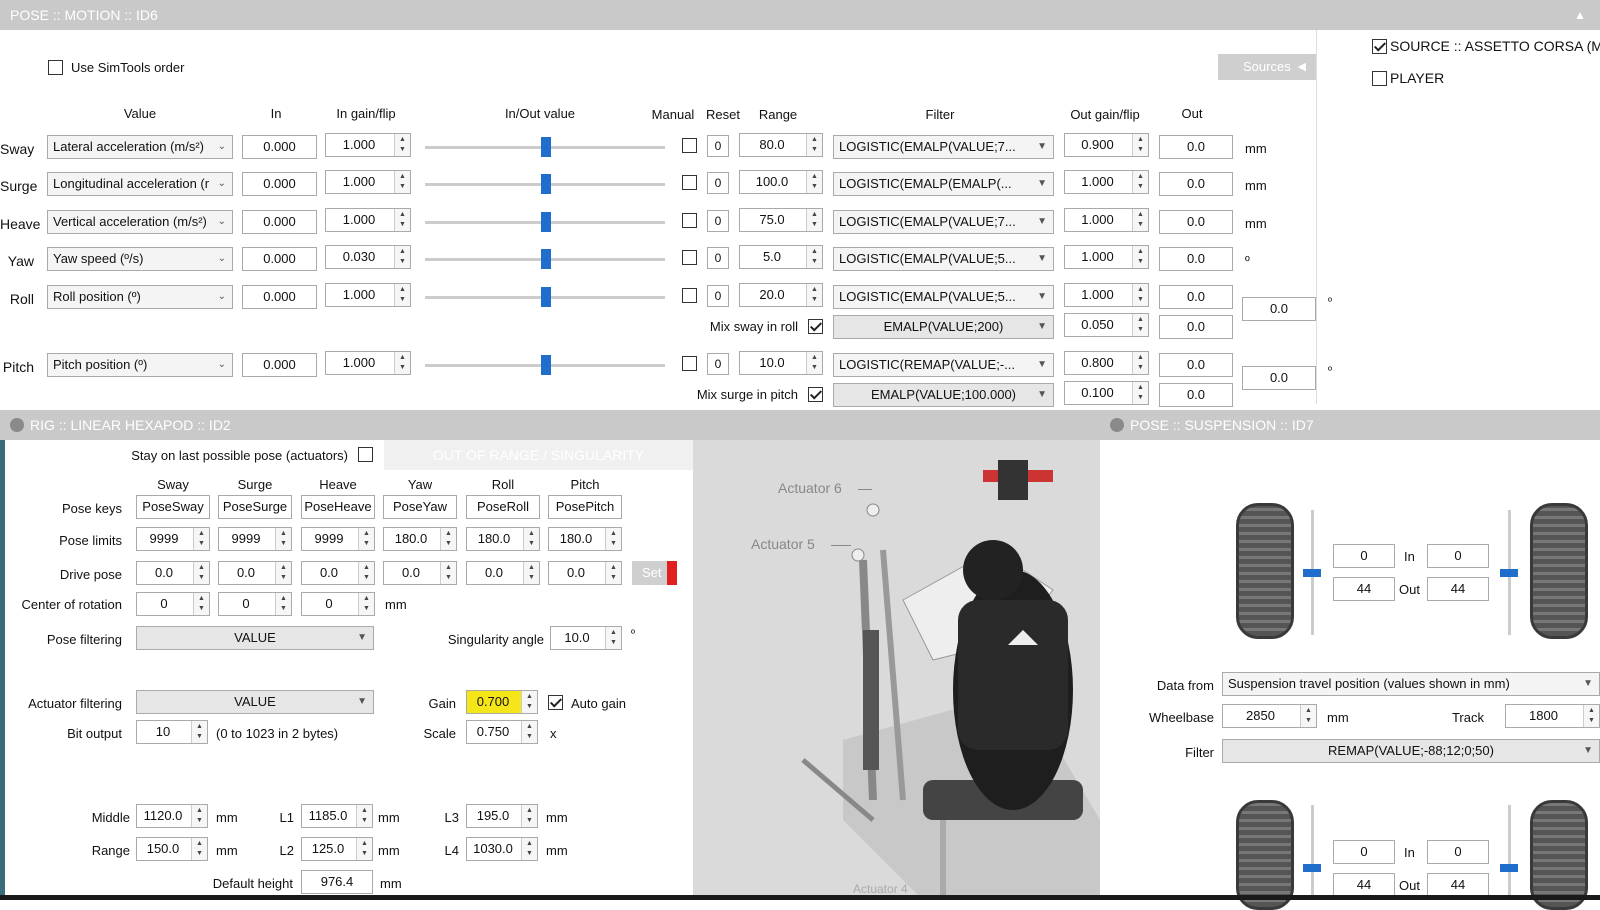 The width and height of the screenshot is (1600, 910). What do you see at coordinates (943, 259) in the screenshot?
I see `filter-select: LOGISTIC(EMALP(VALUE;5... ▼` at bounding box center [943, 259].